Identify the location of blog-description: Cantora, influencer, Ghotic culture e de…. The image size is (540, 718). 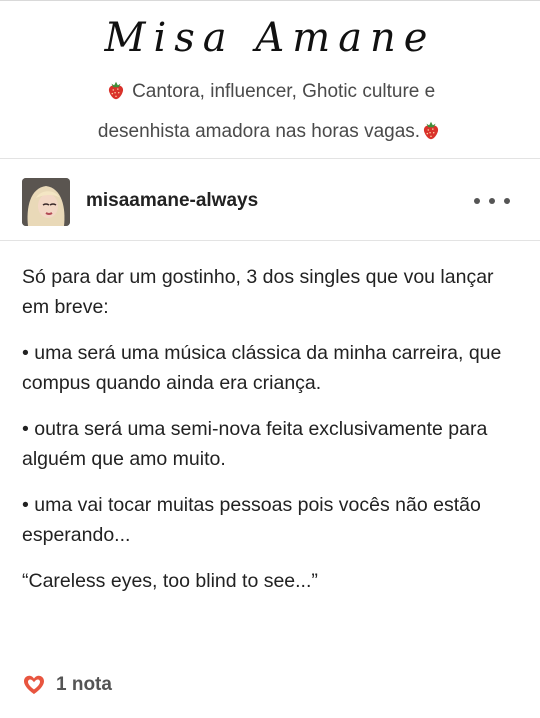
(270, 112).